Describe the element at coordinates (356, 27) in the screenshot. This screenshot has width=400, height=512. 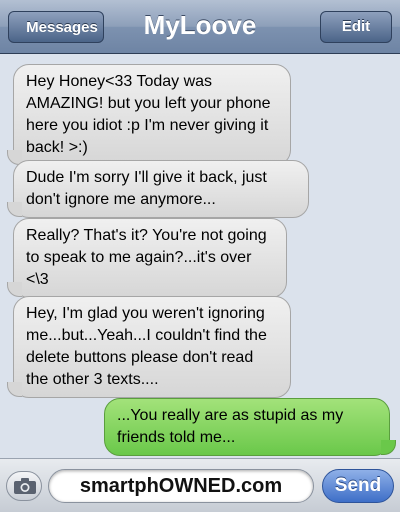
I see `edit-button: Edit` at that location.